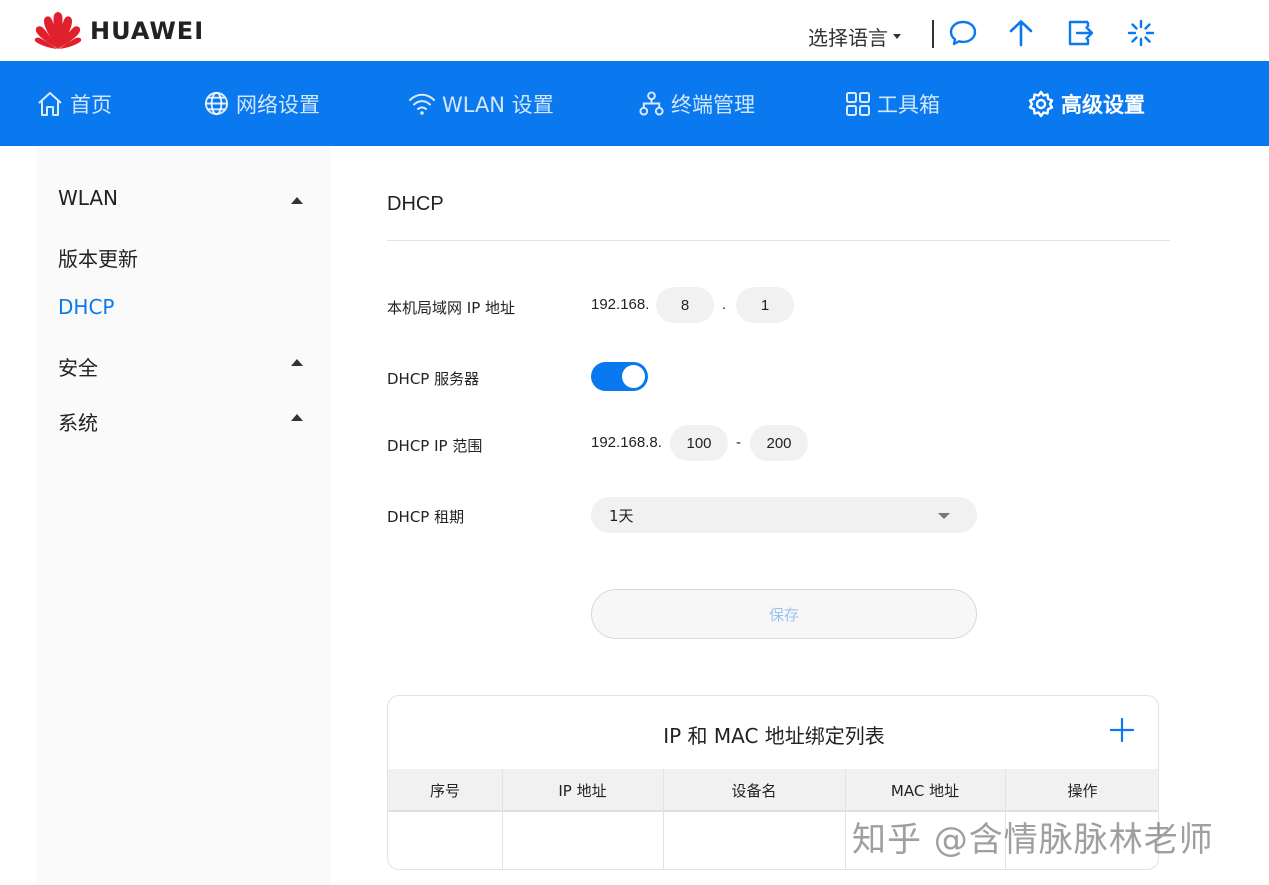  I want to click on column-header-mac: MAC 地址, so click(925, 791).